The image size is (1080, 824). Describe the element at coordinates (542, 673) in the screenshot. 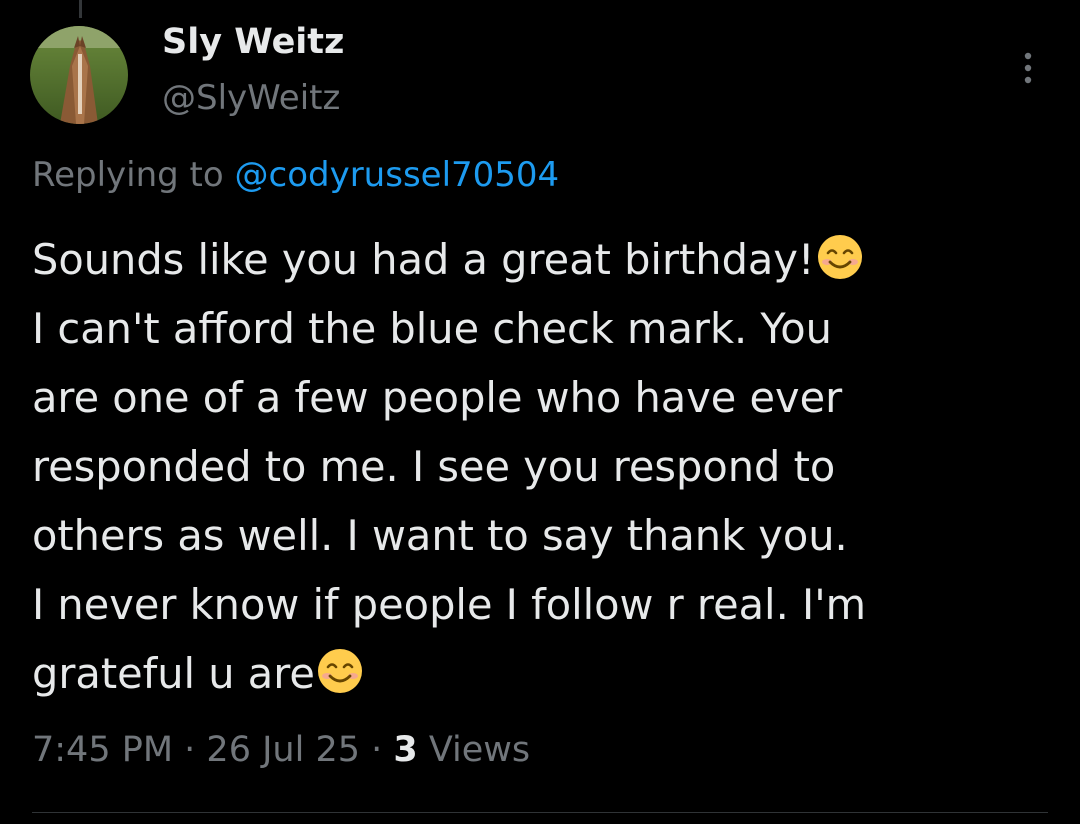

I see `tweet-line: grateful u are` at that location.